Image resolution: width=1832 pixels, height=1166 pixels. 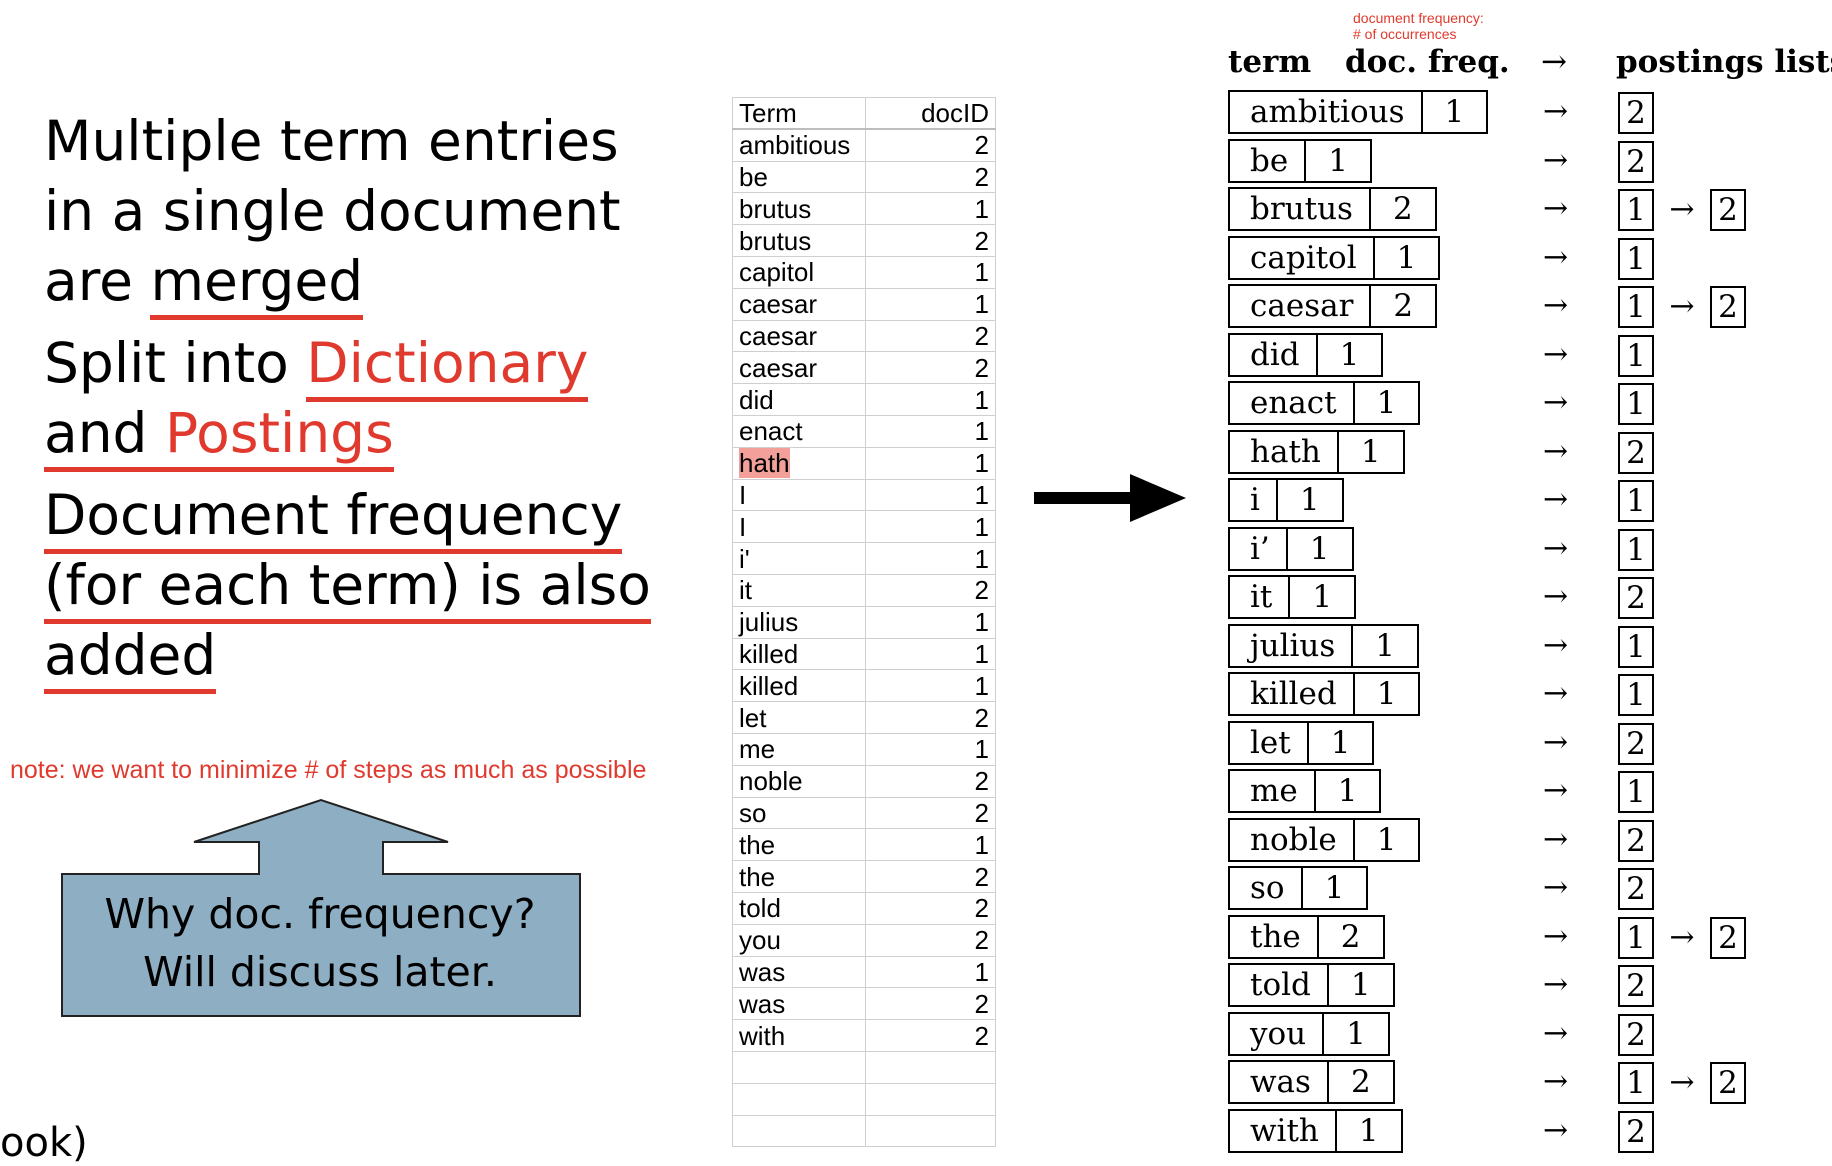 I want to click on term-text: noble, so click(x=771, y=781).